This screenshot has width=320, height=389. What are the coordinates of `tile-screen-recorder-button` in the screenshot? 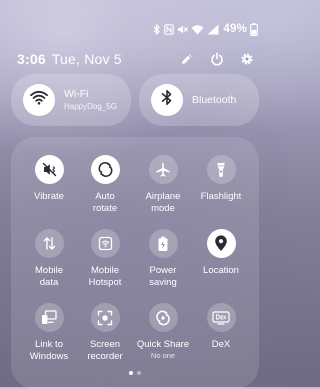 It's located at (105, 317).